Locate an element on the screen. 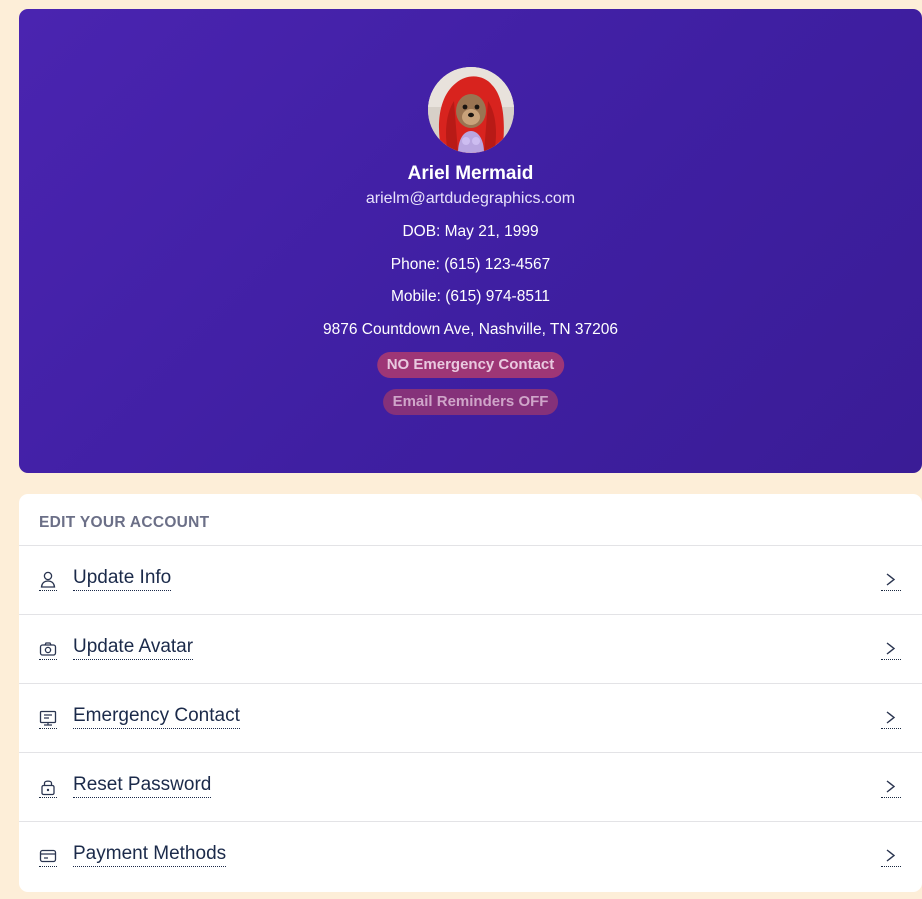  section-title: EDIT YOUR ACCOUNT is located at coordinates (124, 522).